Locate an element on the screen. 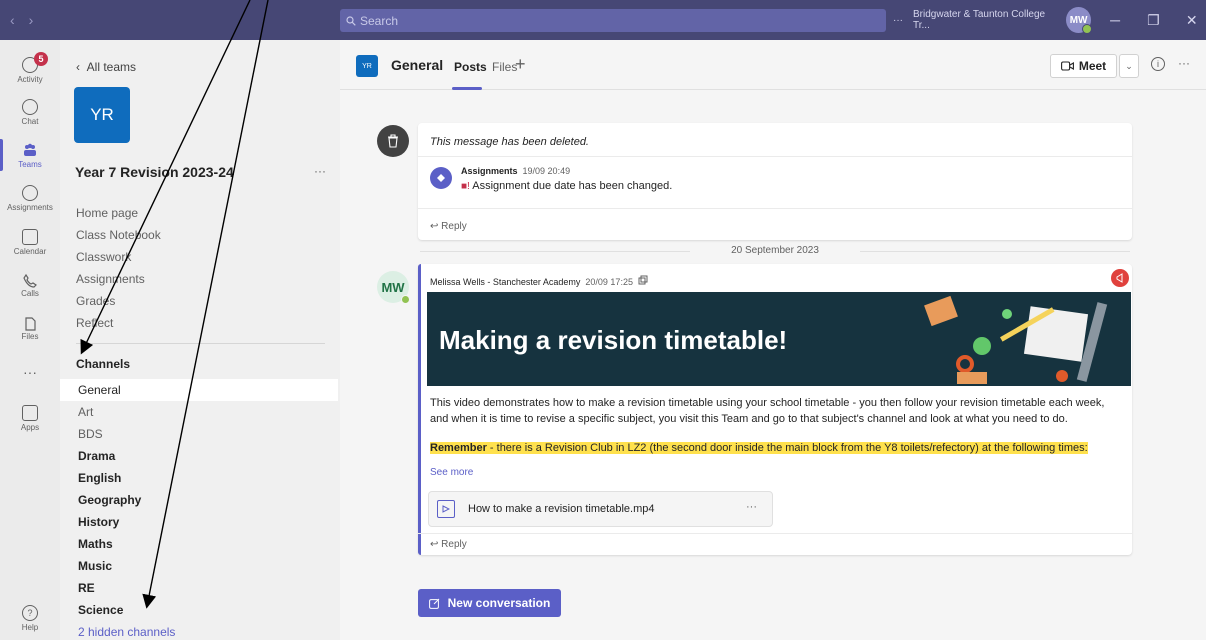  rail-calendar: Calendar is located at coordinates (30, 242).